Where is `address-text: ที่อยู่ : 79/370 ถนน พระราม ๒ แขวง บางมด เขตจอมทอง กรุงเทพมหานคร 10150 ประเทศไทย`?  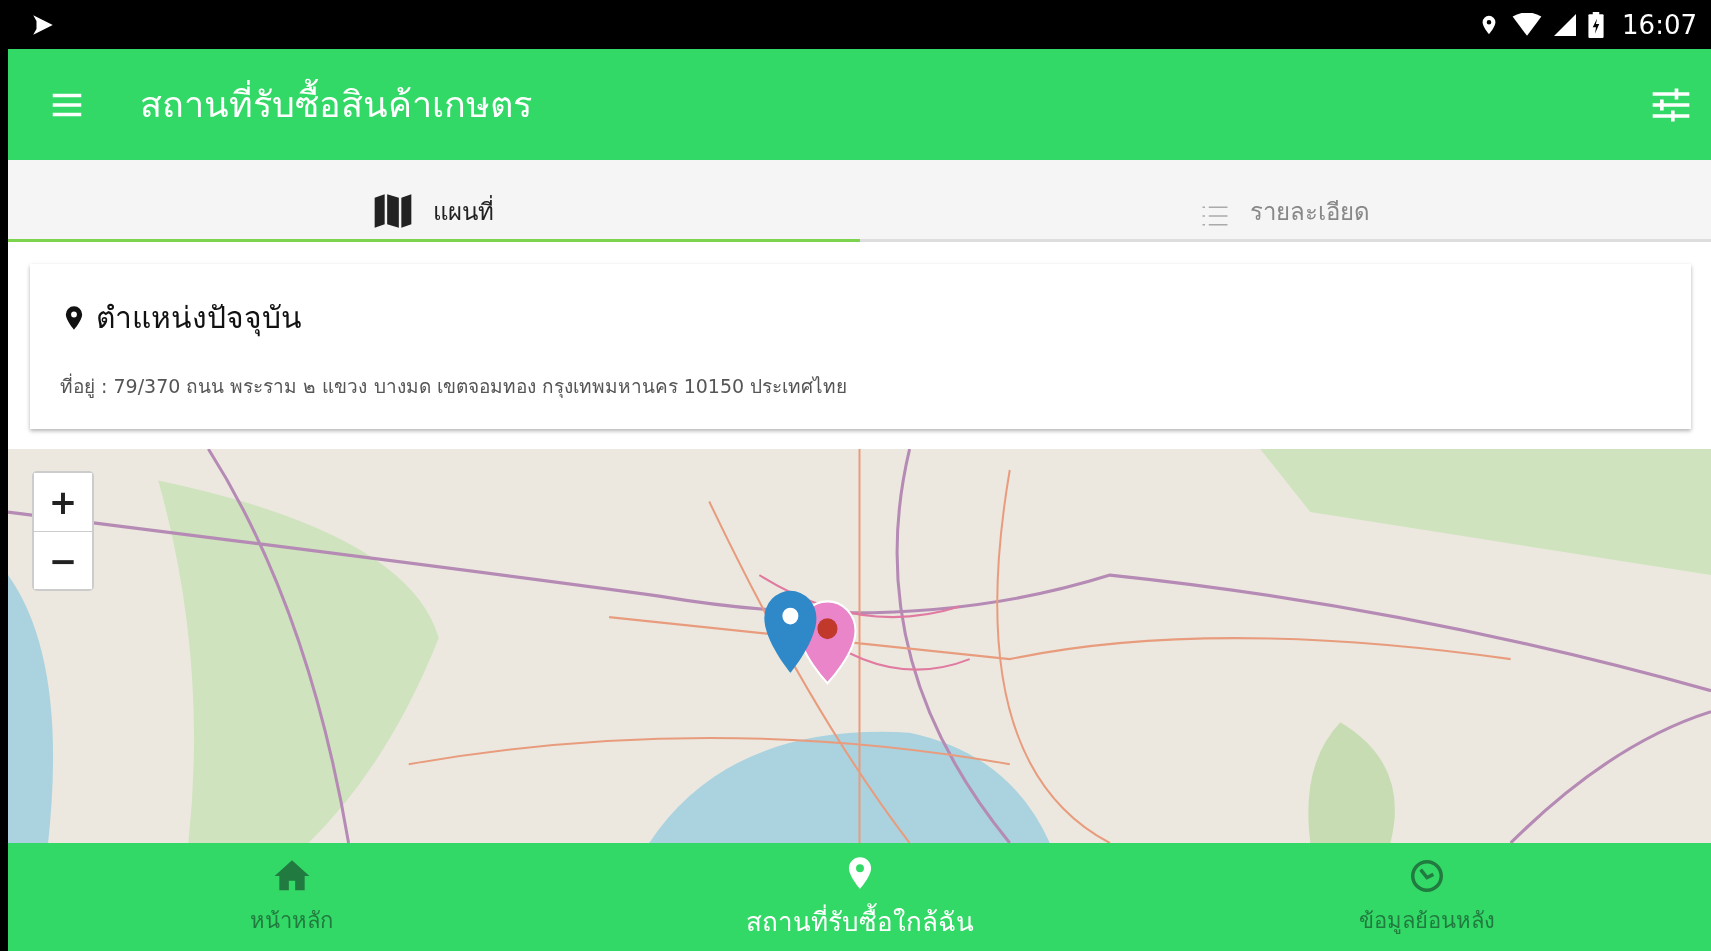 address-text: ที่อยู่ : 79/370 ถนน พระราม ๒ แขวง บางมด เขตจอมทอง กรุงเทพมหานคร 10150 ประเทศไทย is located at coordinates (454, 386).